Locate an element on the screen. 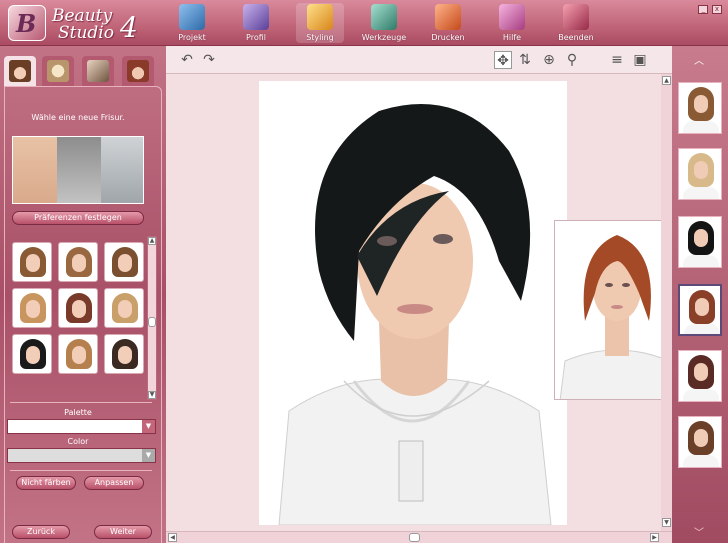 The width and height of the screenshot is (728, 543). exit-icon is located at coordinates (576, 17).